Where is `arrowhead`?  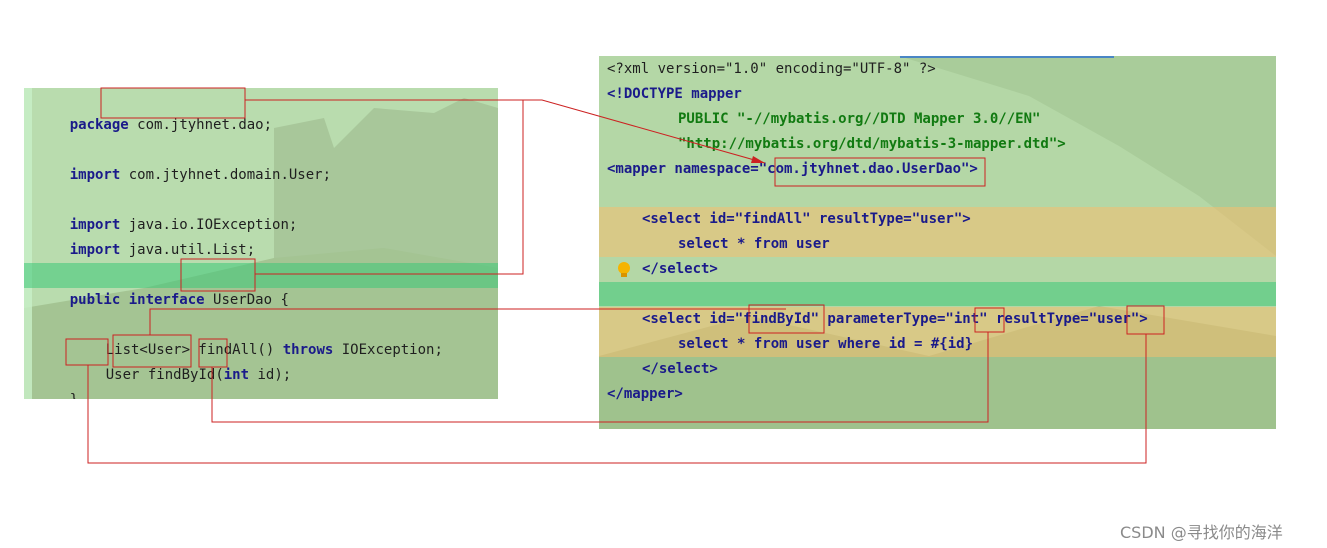 arrowhead is located at coordinates (758, 159).